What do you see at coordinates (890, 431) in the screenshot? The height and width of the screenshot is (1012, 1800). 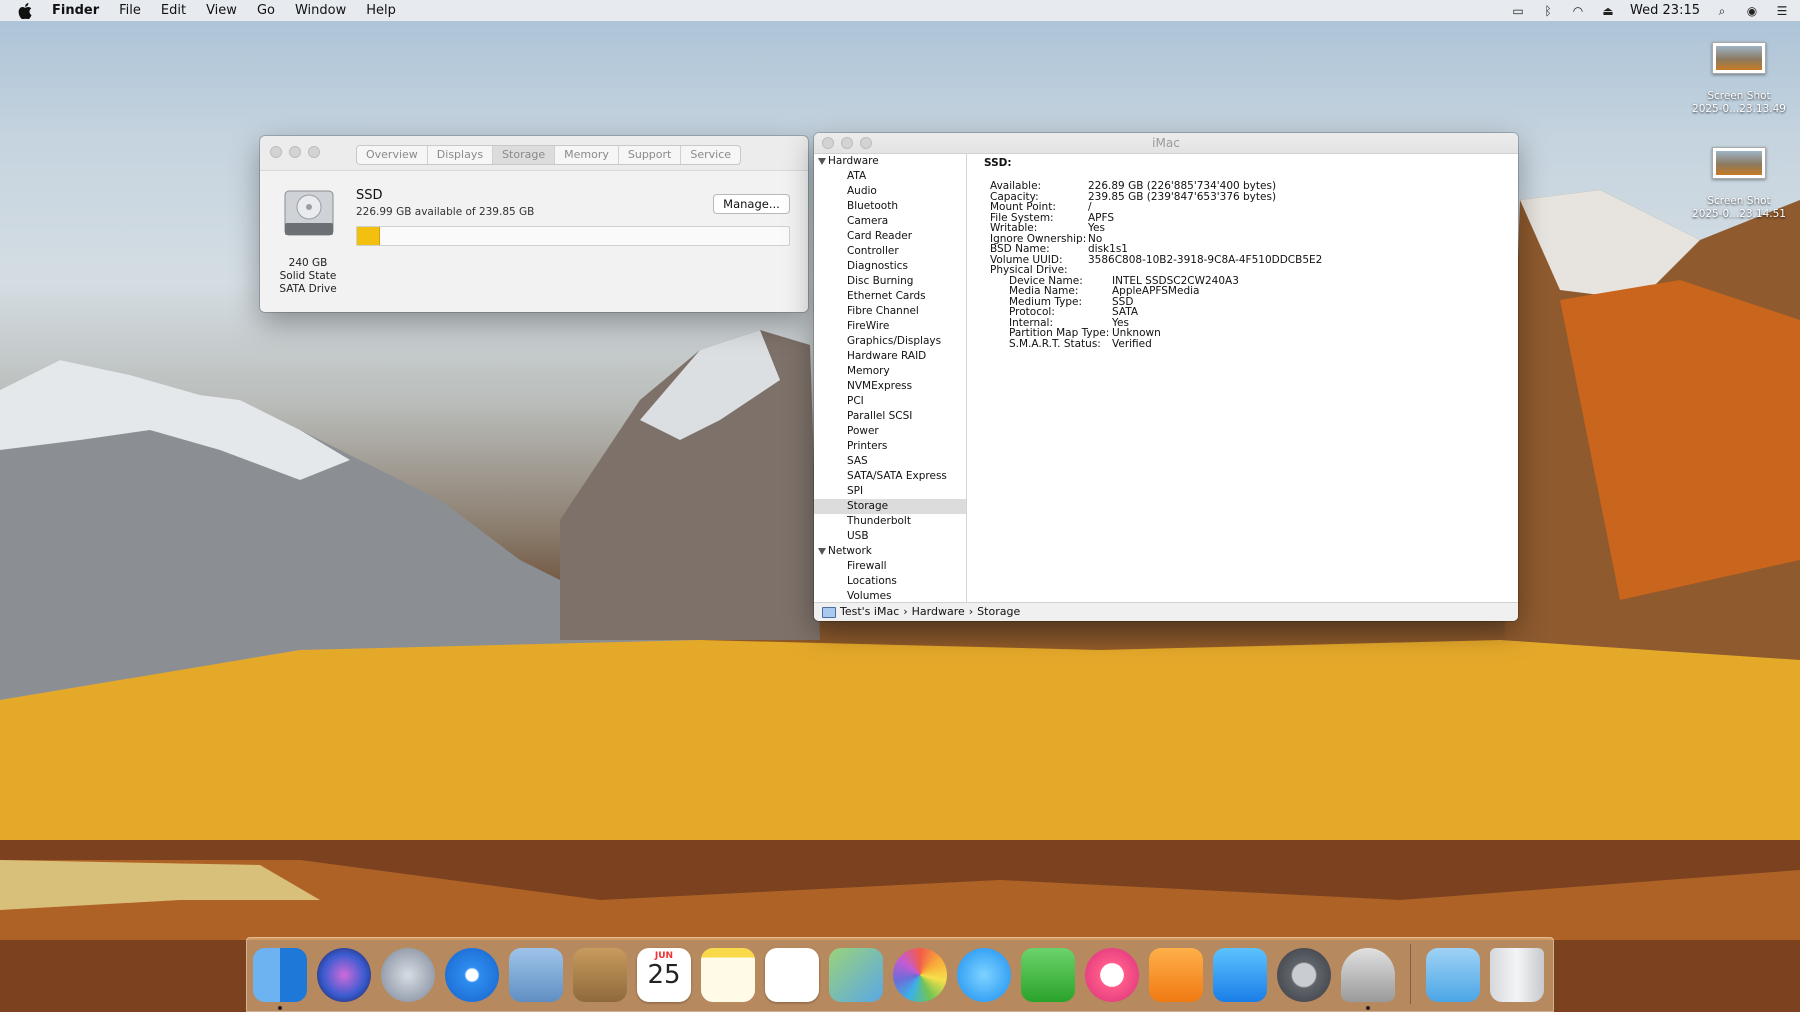 I see `sidebar-item-power: Power` at bounding box center [890, 431].